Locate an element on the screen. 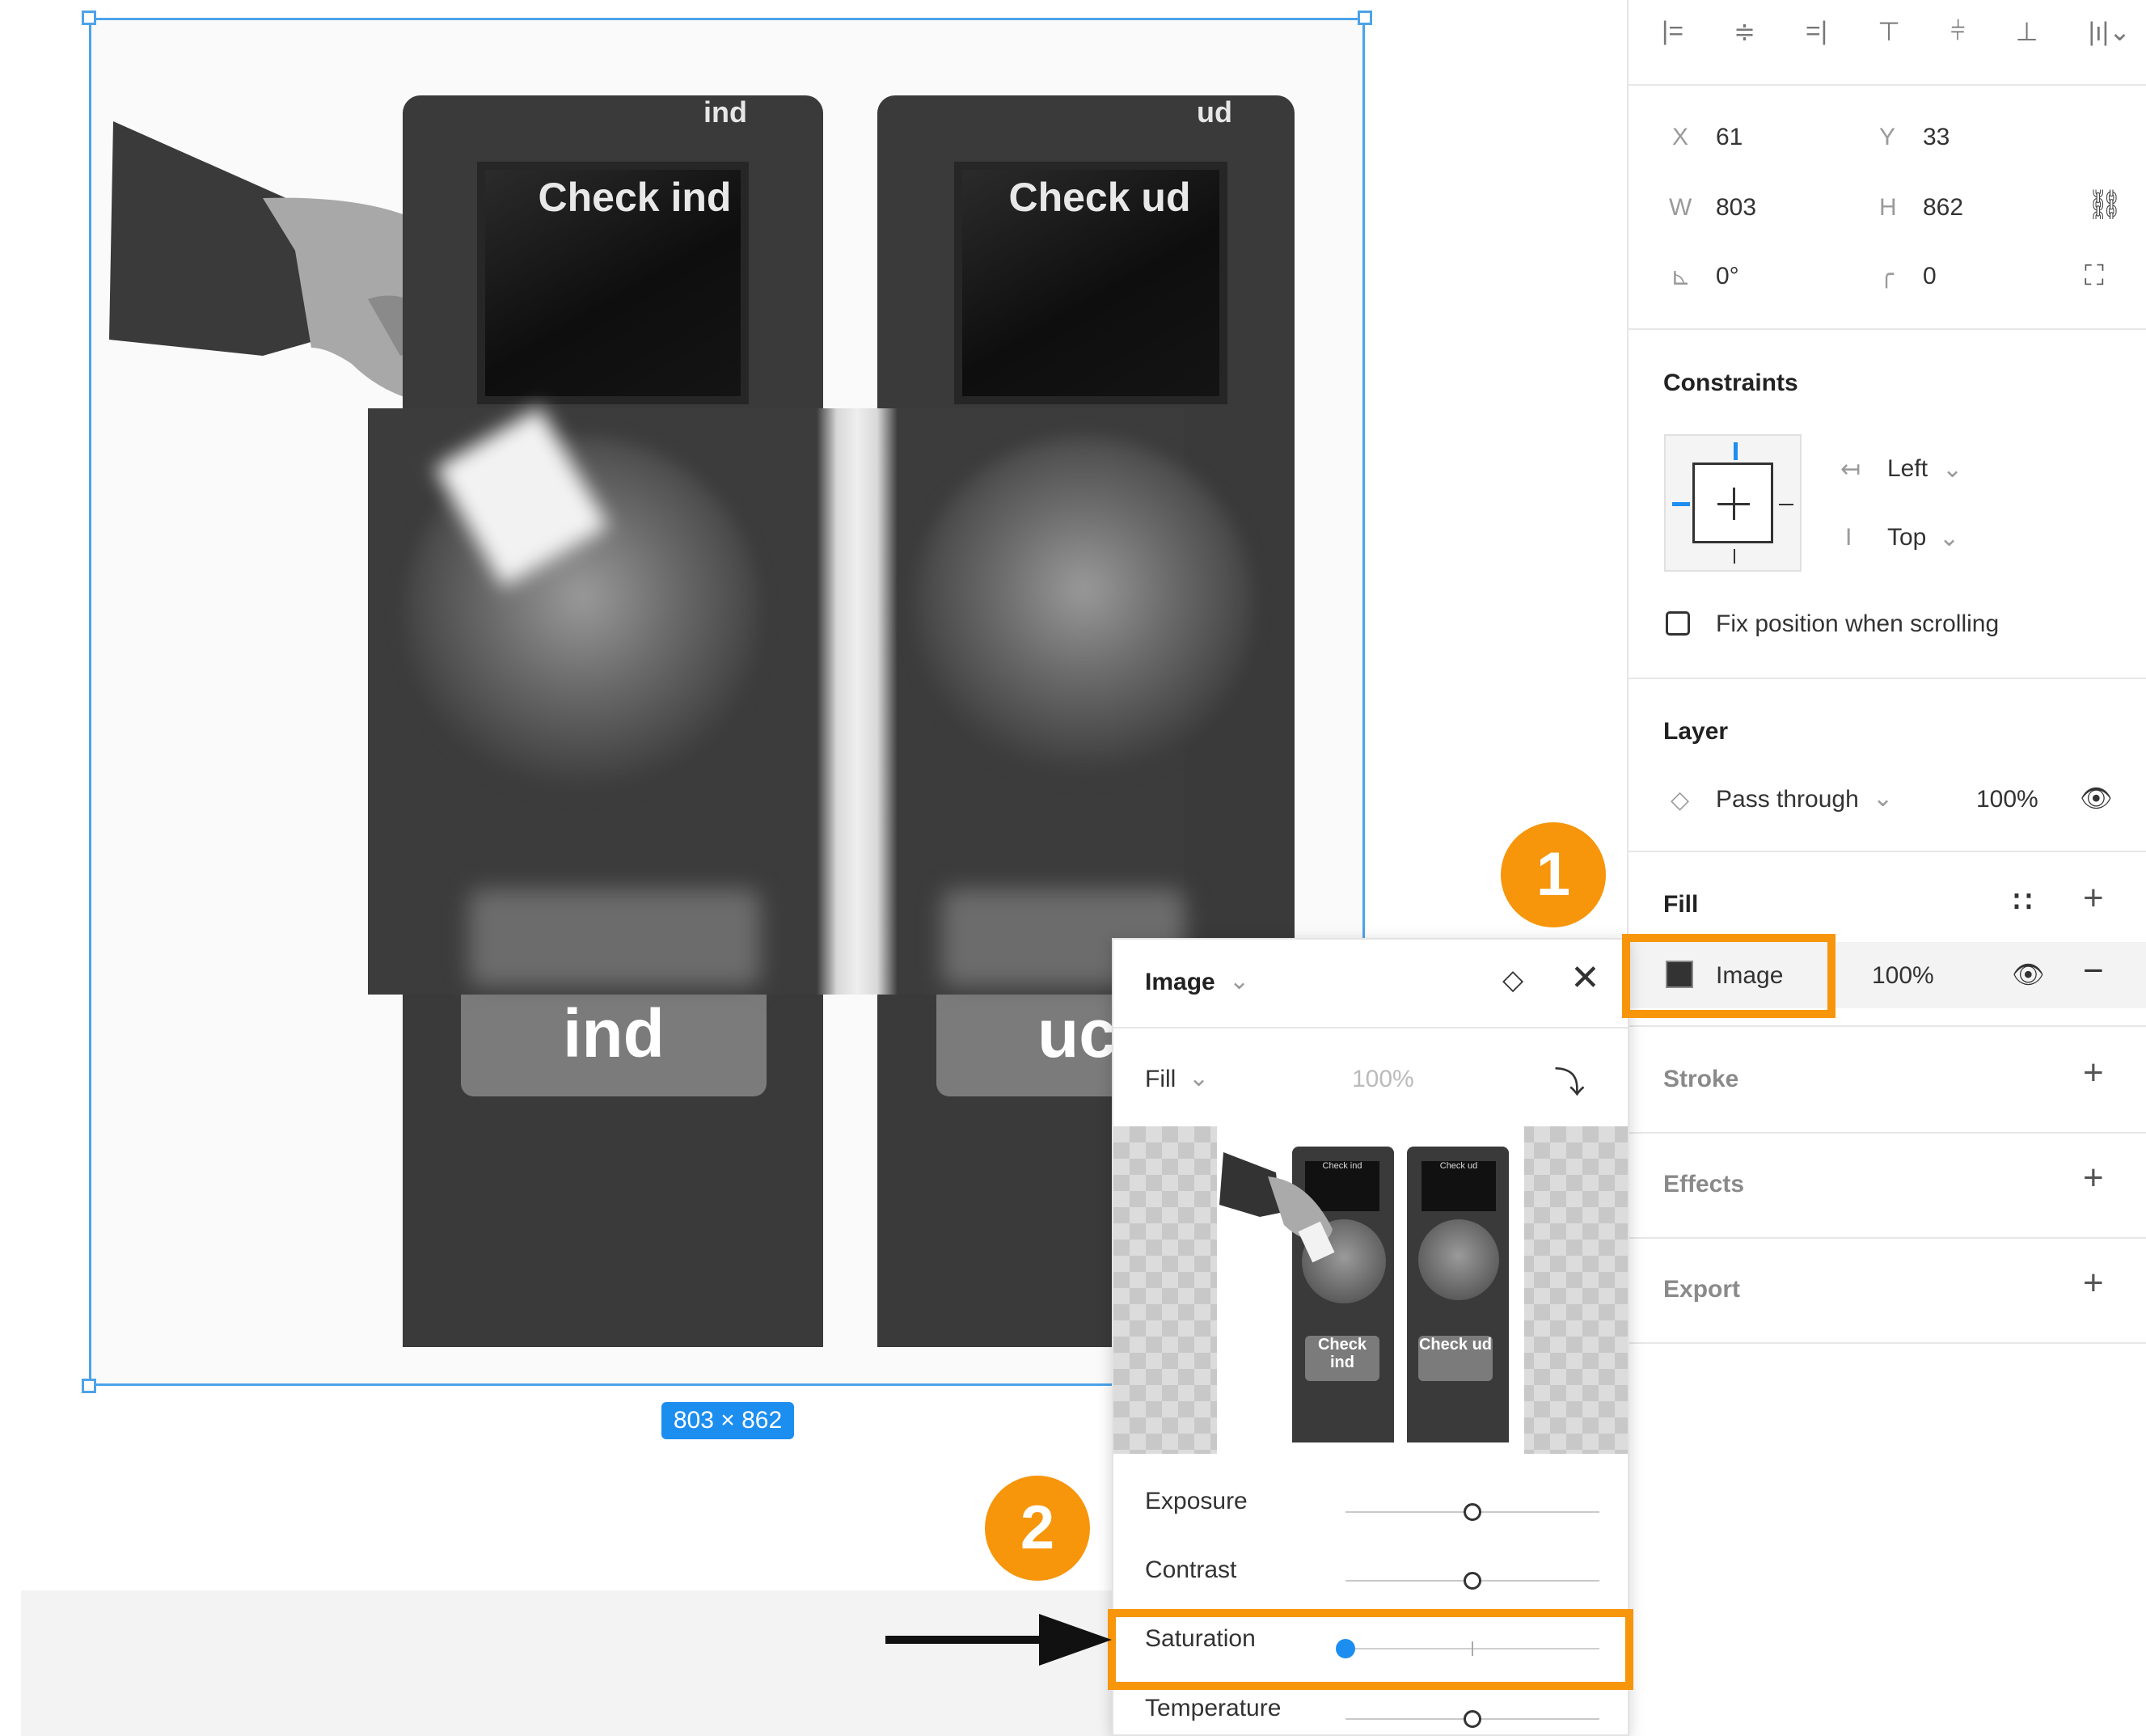  annotation-highlight-fill-image is located at coordinates (1729, 976).